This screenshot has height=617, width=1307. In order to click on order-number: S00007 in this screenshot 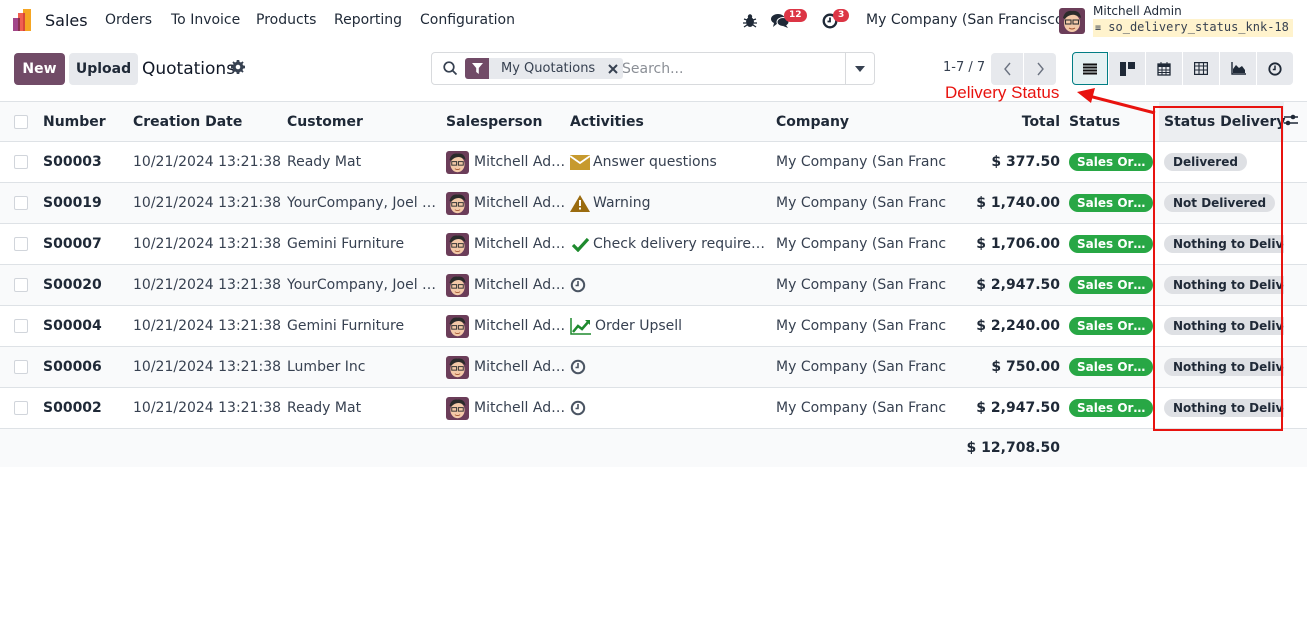, I will do `click(88, 244)`.